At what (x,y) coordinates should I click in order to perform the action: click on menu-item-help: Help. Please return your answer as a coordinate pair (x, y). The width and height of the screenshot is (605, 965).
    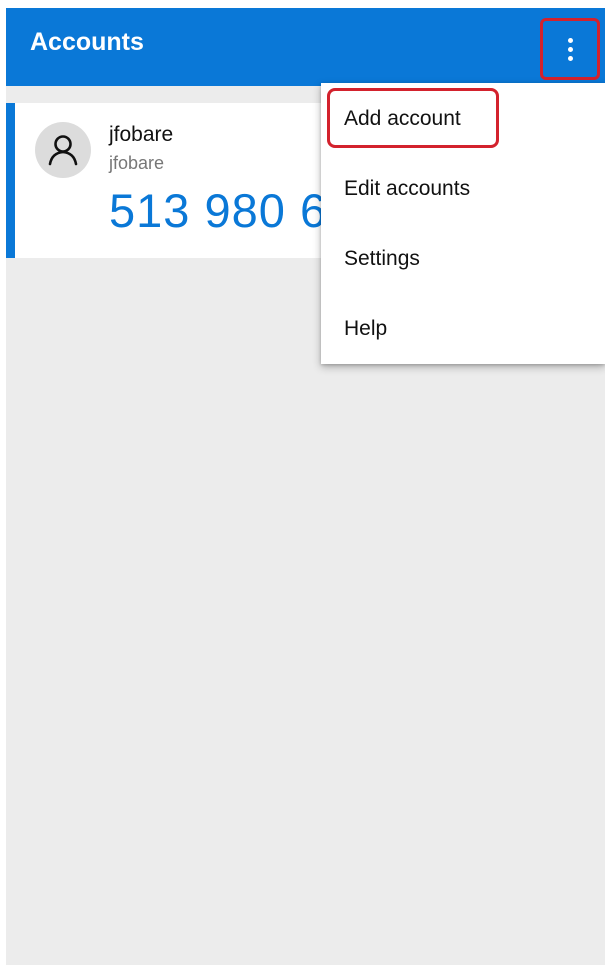
    Looking at the image, I should click on (463, 328).